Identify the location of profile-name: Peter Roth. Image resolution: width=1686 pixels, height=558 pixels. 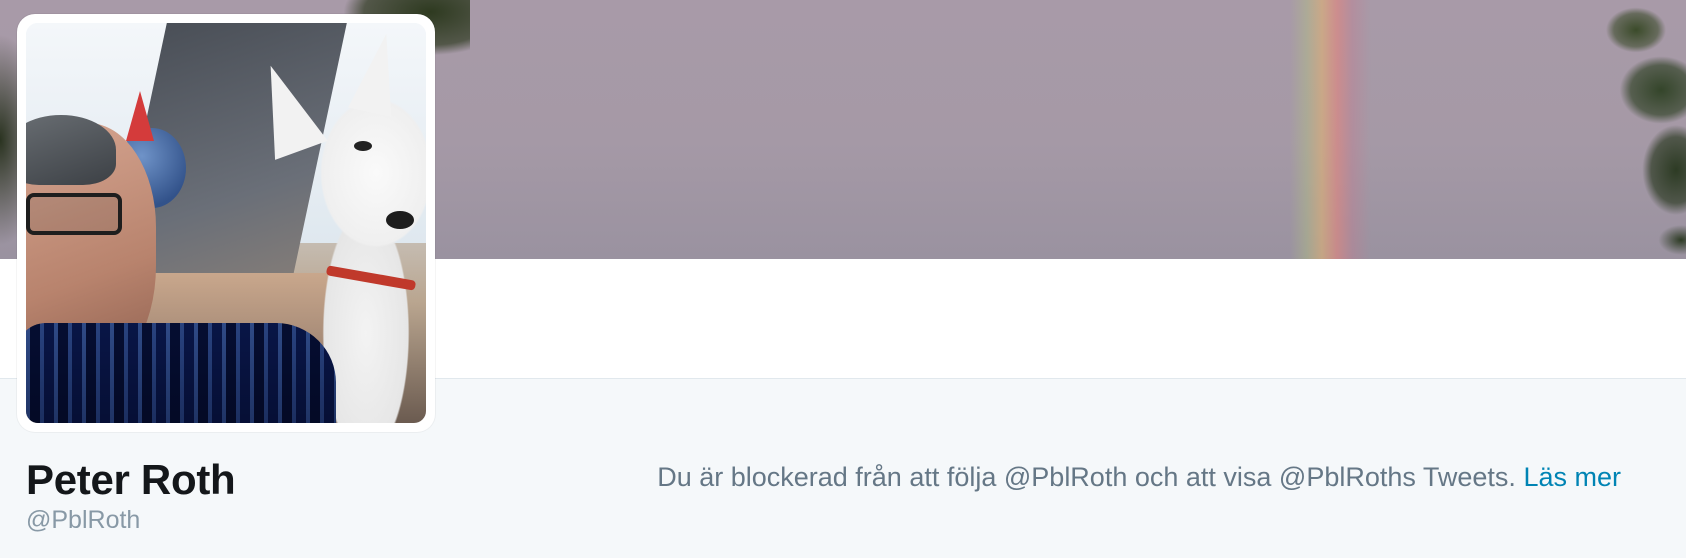
(131, 480).